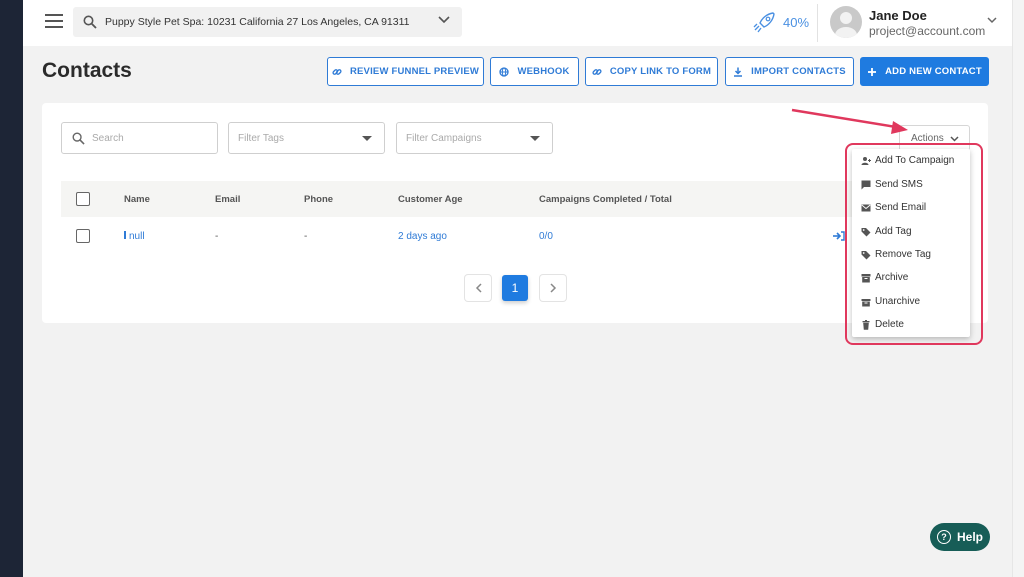  I want to click on contact-customer-age: 2 days ago, so click(422, 236).